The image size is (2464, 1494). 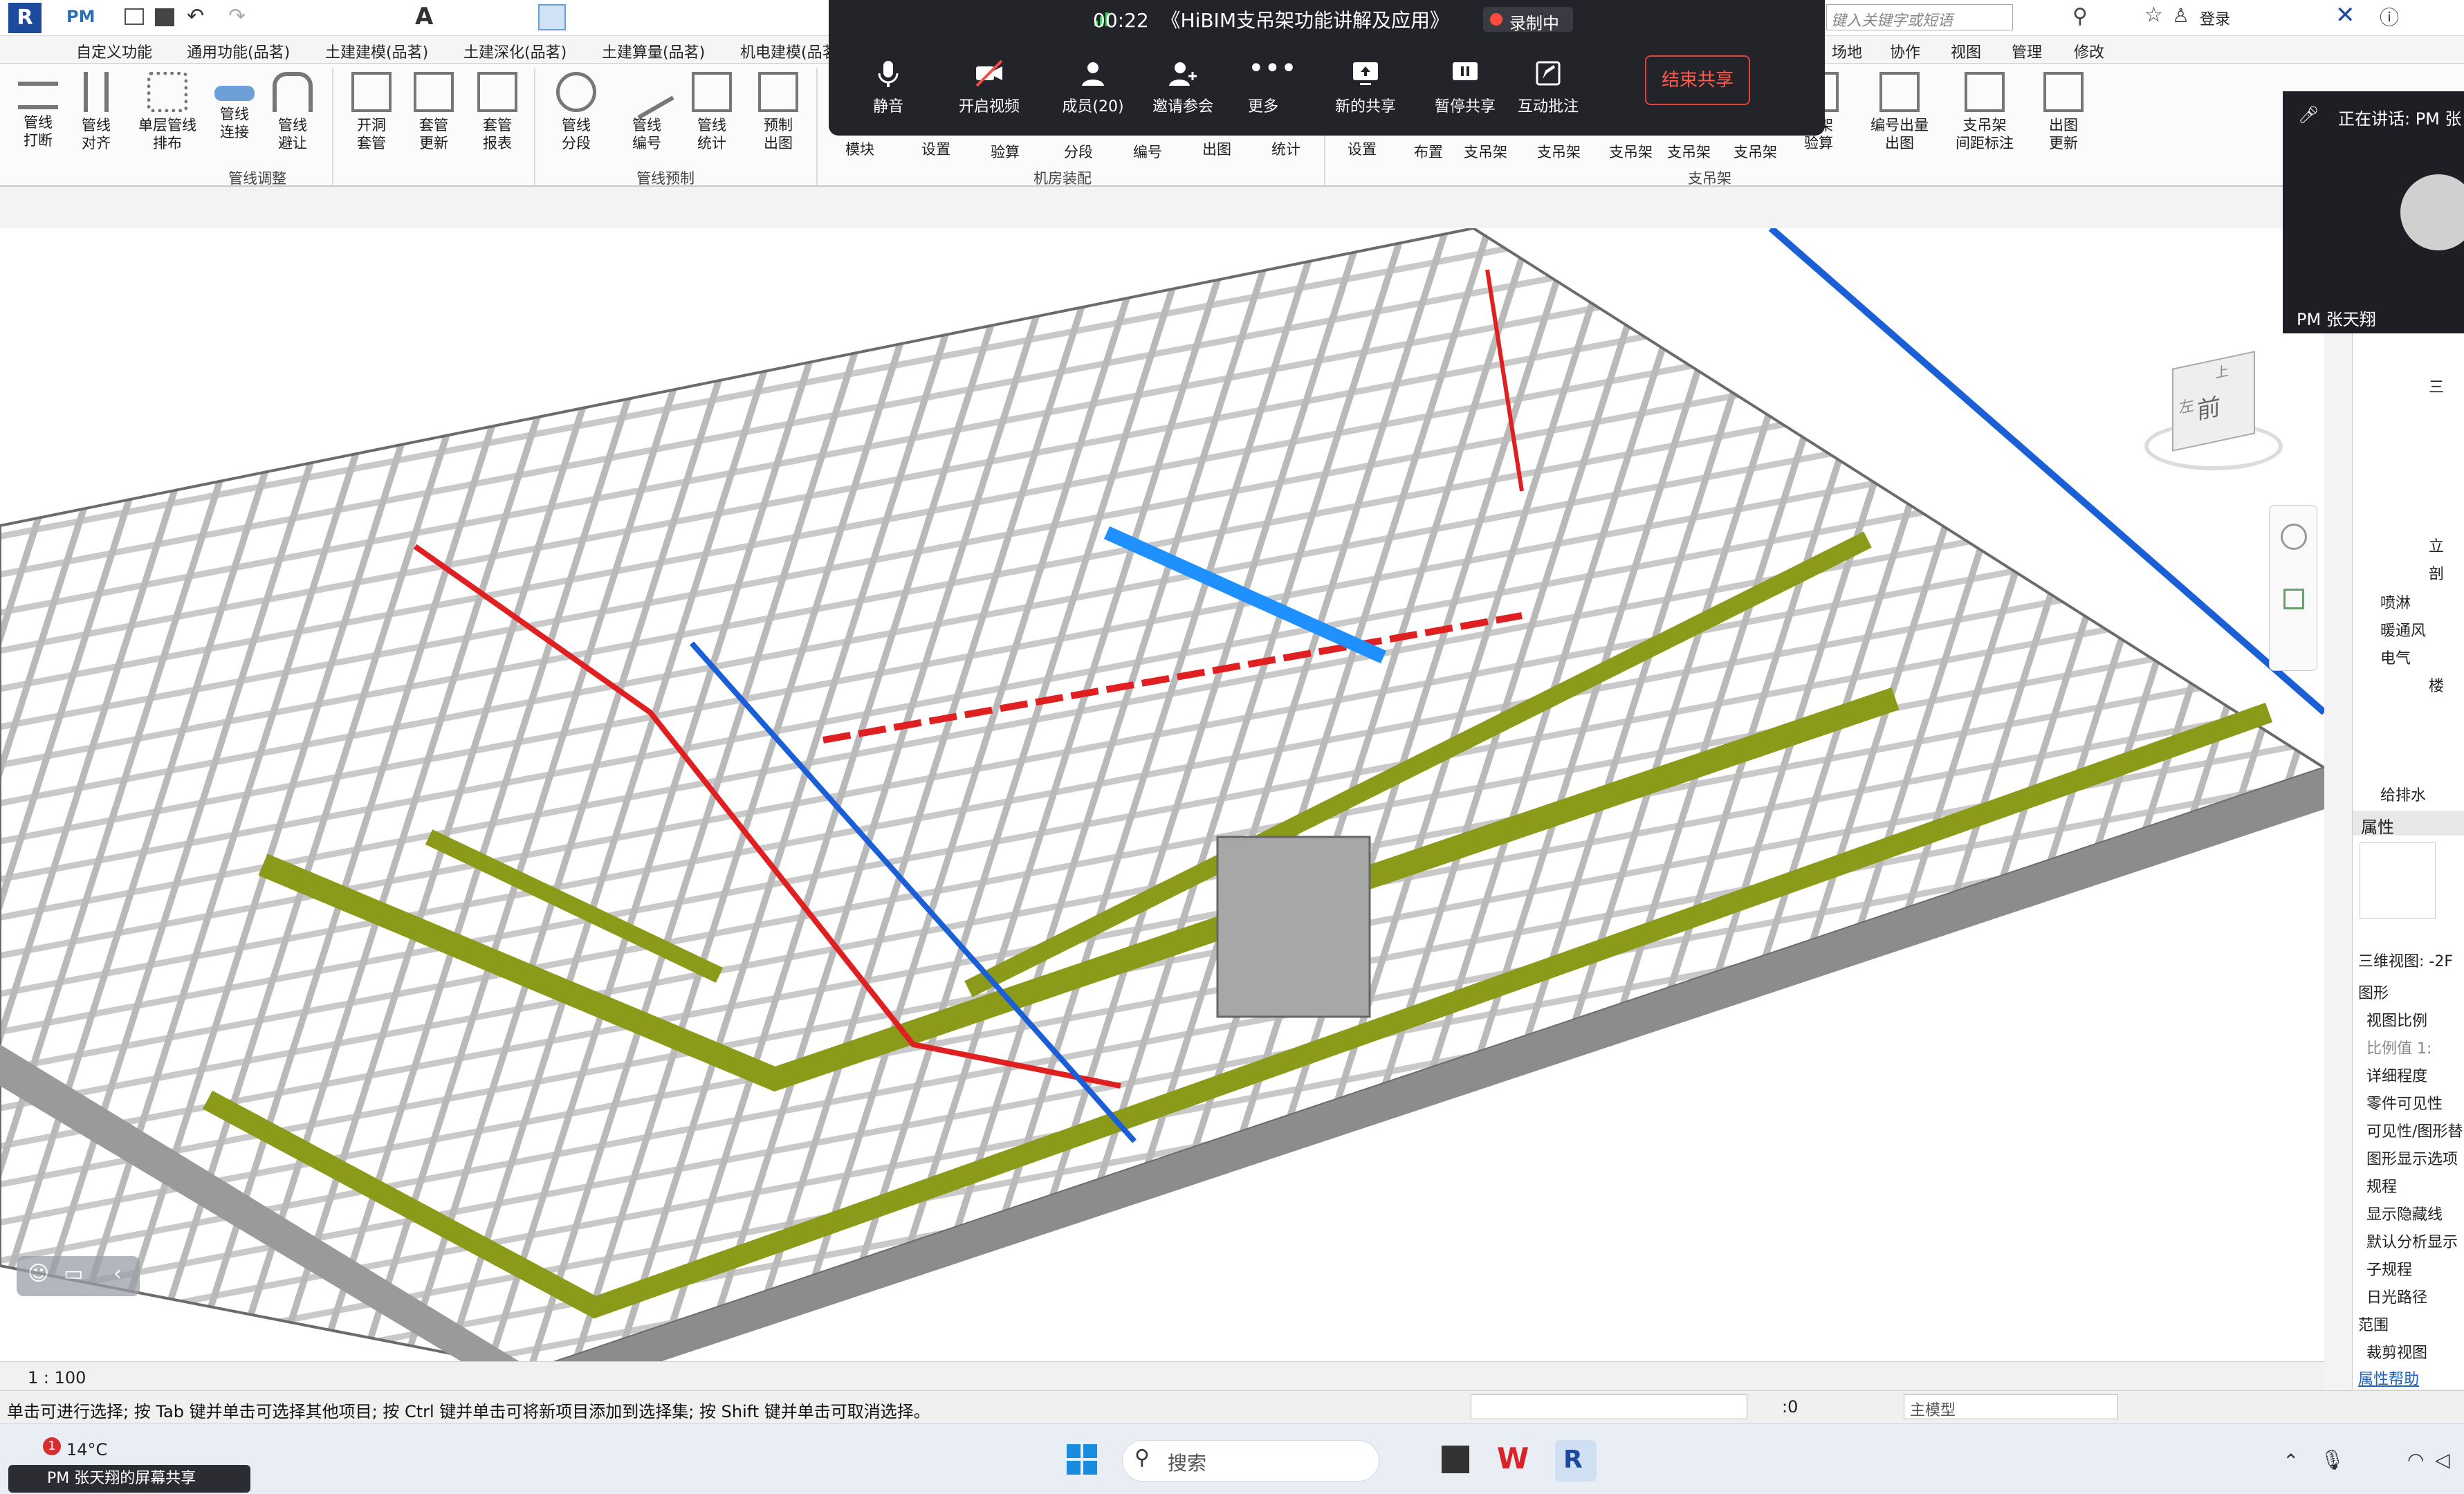 What do you see at coordinates (990, 87) in the screenshot?
I see `start-video-button: 开启视频` at bounding box center [990, 87].